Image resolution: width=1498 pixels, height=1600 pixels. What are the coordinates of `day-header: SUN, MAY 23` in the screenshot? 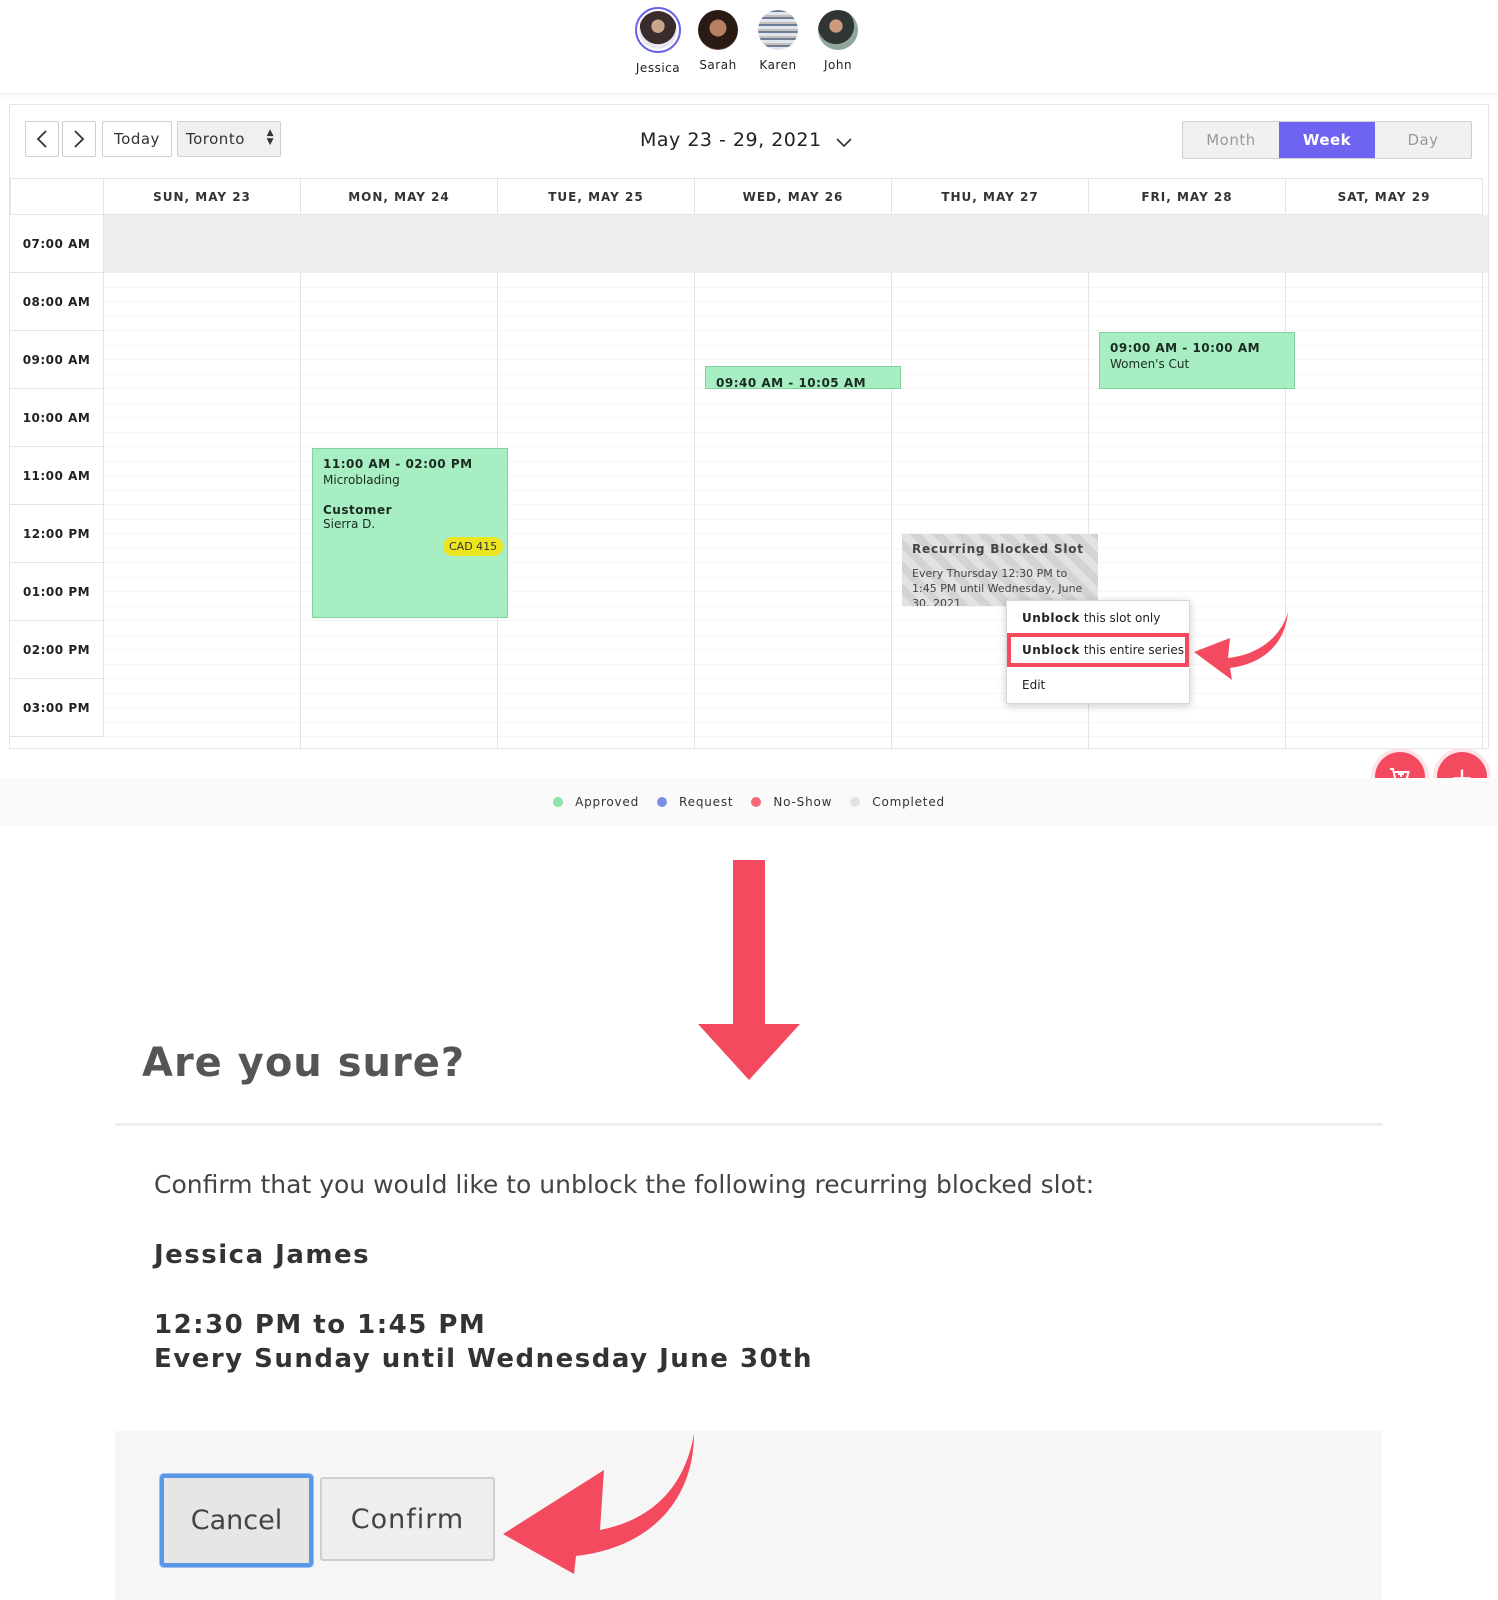 It's located at (202, 196).